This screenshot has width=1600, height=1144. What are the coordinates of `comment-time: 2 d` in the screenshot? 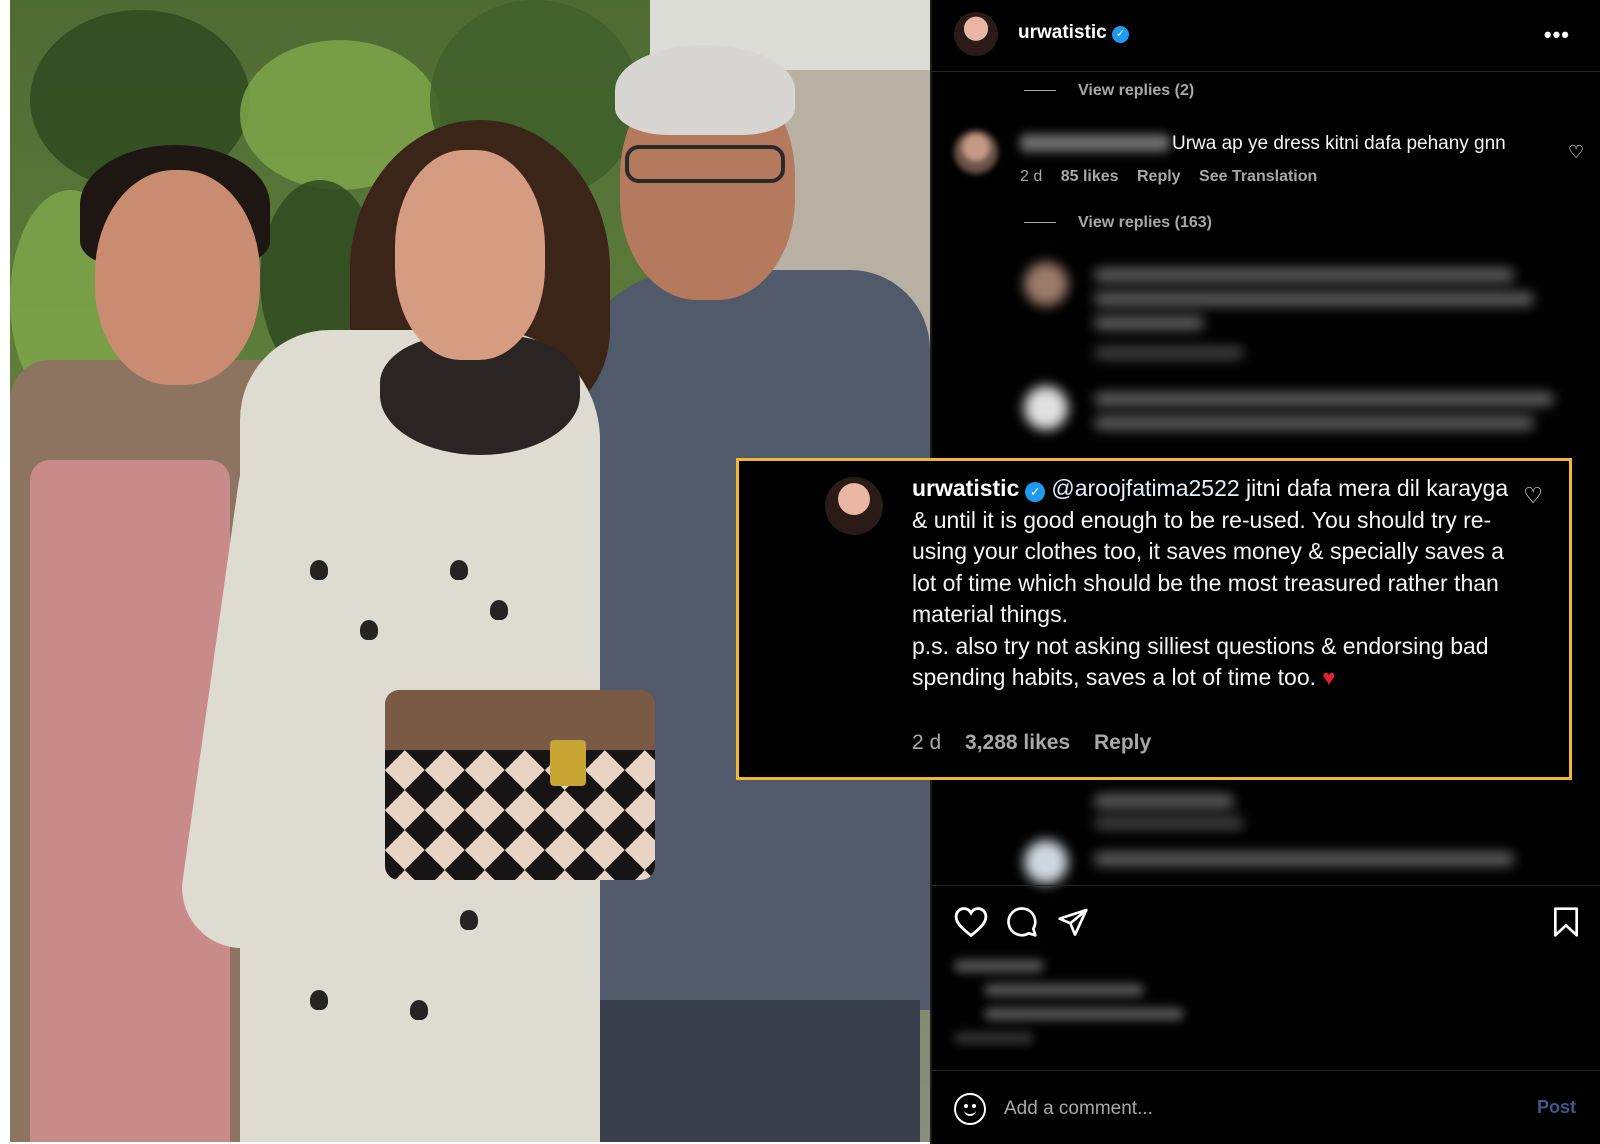 It's located at (1031, 176).